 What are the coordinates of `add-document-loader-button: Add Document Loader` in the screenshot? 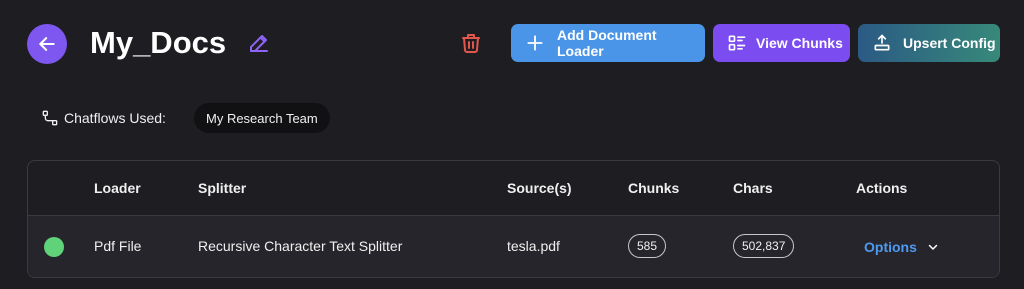 It's located at (608, 43).